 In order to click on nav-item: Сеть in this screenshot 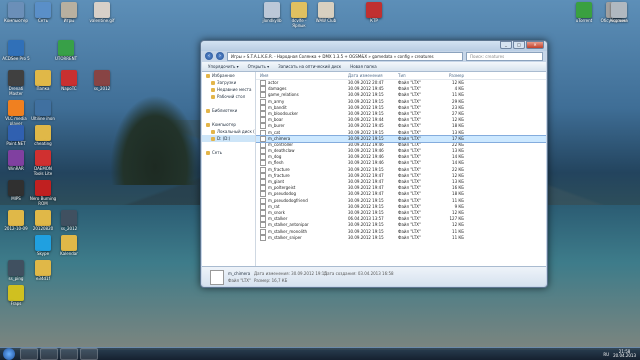, I will do `click(228, 152)`.